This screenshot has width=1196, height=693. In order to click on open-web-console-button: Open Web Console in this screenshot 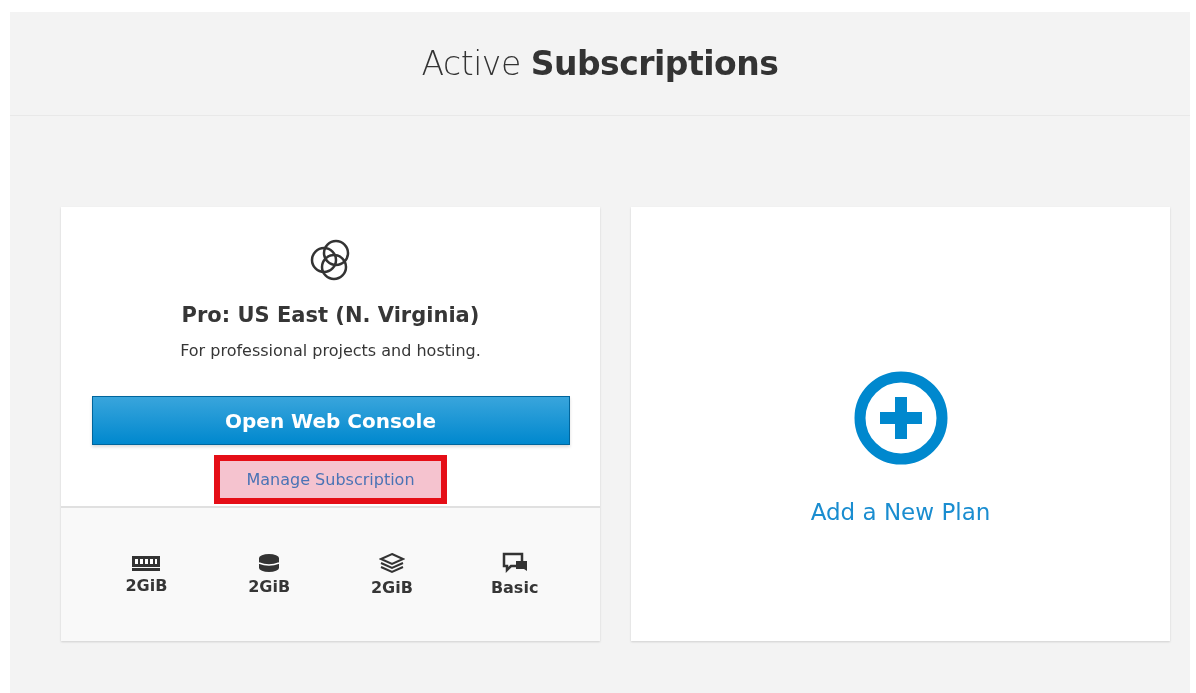, I will do `click(330, 420)`.